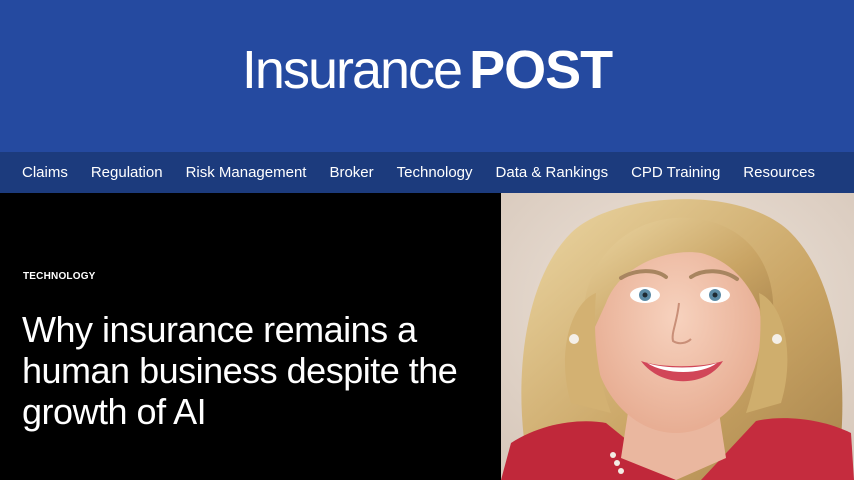 The image size is (854, 480). Describe the element at coordinates (59, 276) in the screenshot. I see `article-category: TECHNOLOGY` at that location.